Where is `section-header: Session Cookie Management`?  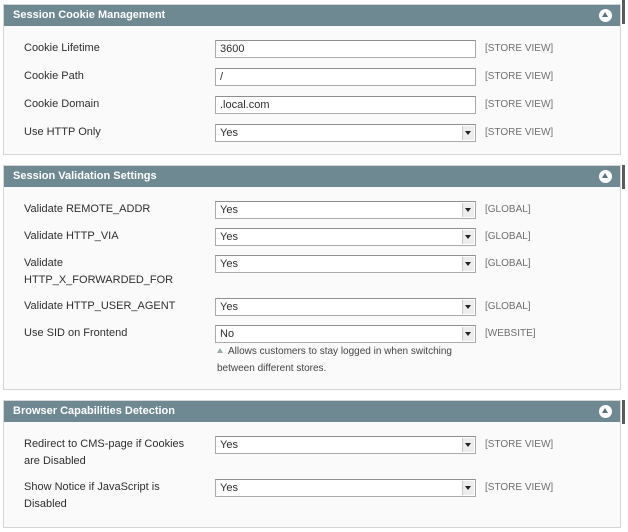
section-header: Session Cookie Management is located at coordinates (312, 15).